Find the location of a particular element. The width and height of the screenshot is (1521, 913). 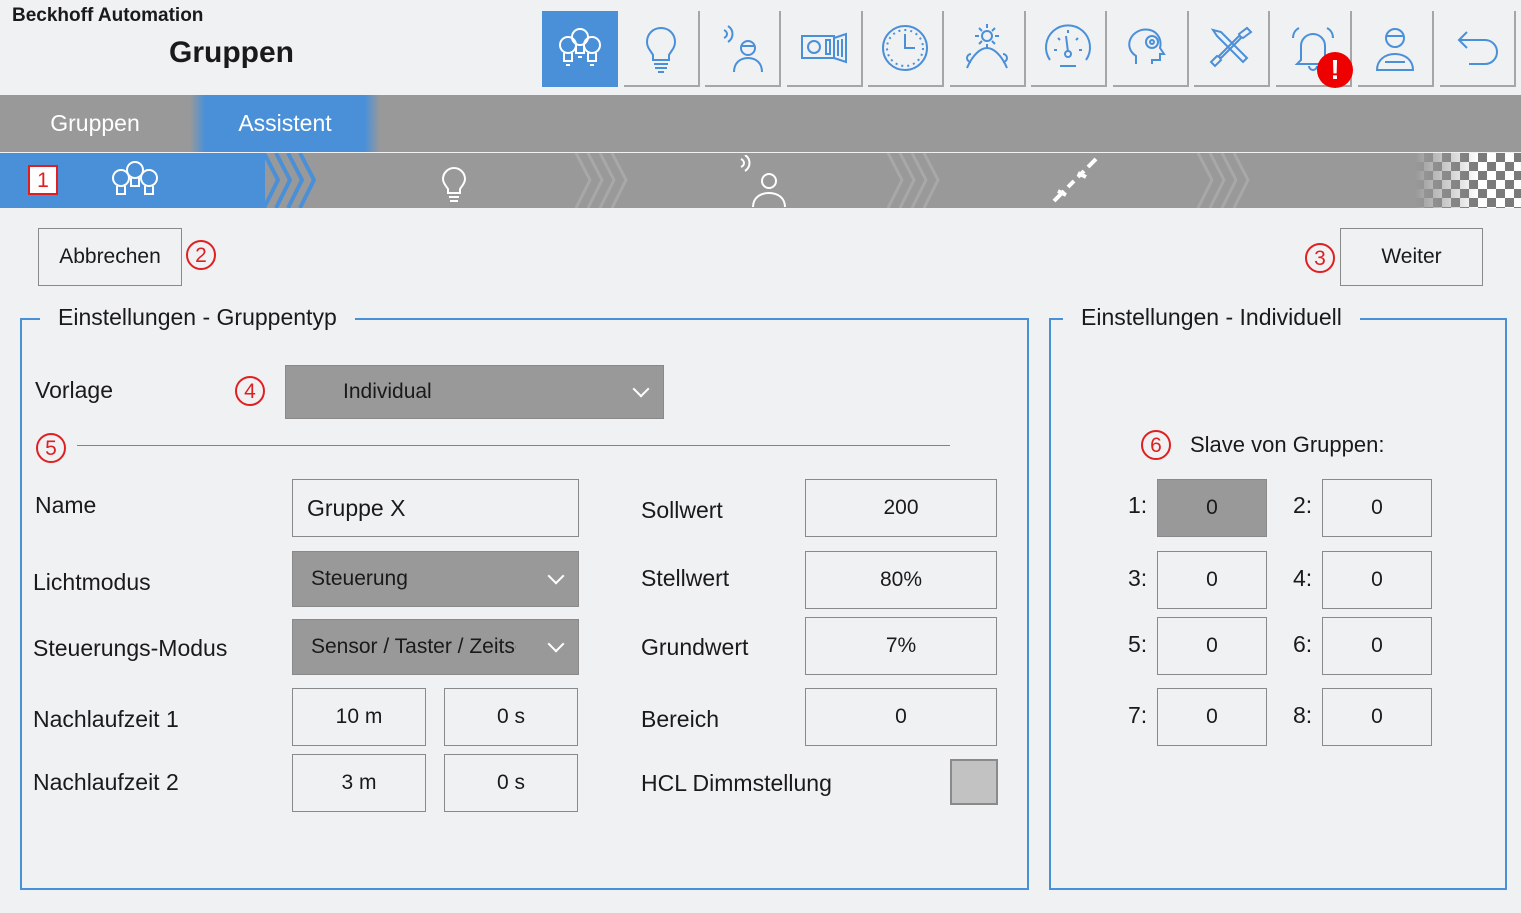

wizard-step-link is located at coordinates (1075, 182).